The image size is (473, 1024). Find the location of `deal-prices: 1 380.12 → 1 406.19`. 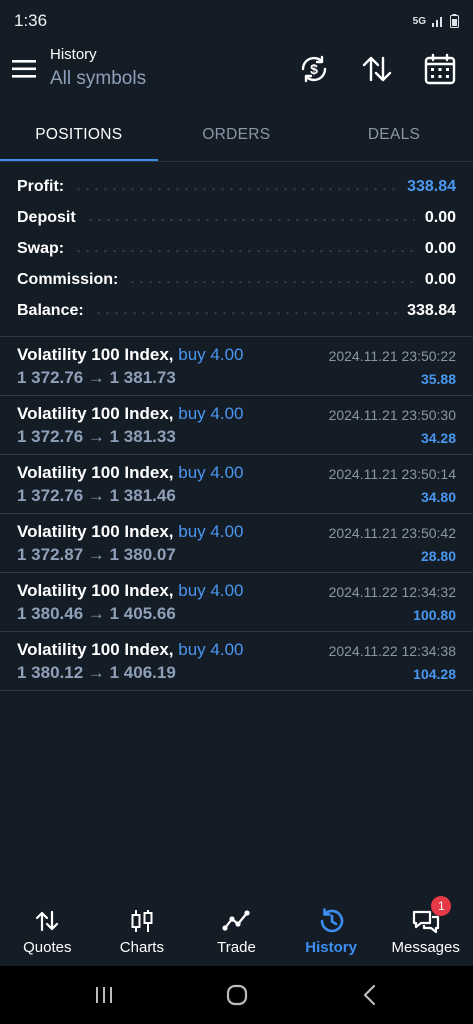

deal-prices: 1 380.12 → 1 406.19 is located at coordinates (96, 672).